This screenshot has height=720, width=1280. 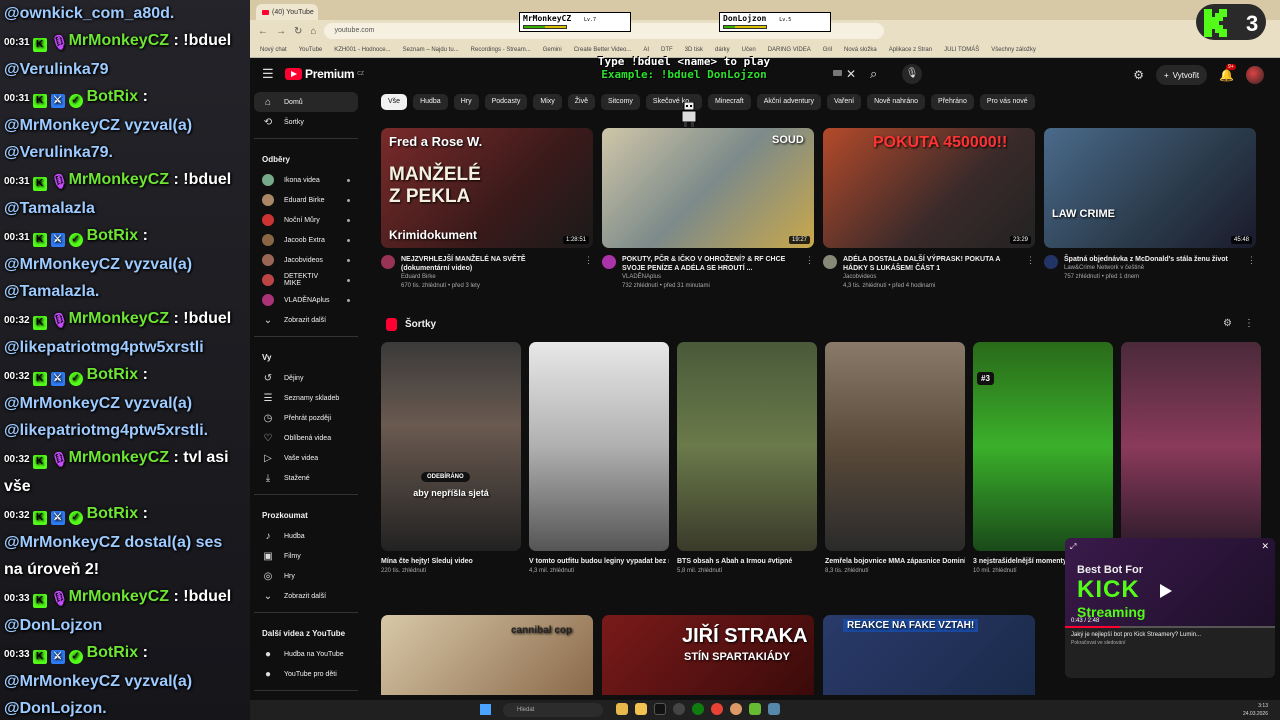 What do you see at coordinates (394, 102) in the screenshot?
I see `category-chip: Vše` at bounding box center [394, 102].